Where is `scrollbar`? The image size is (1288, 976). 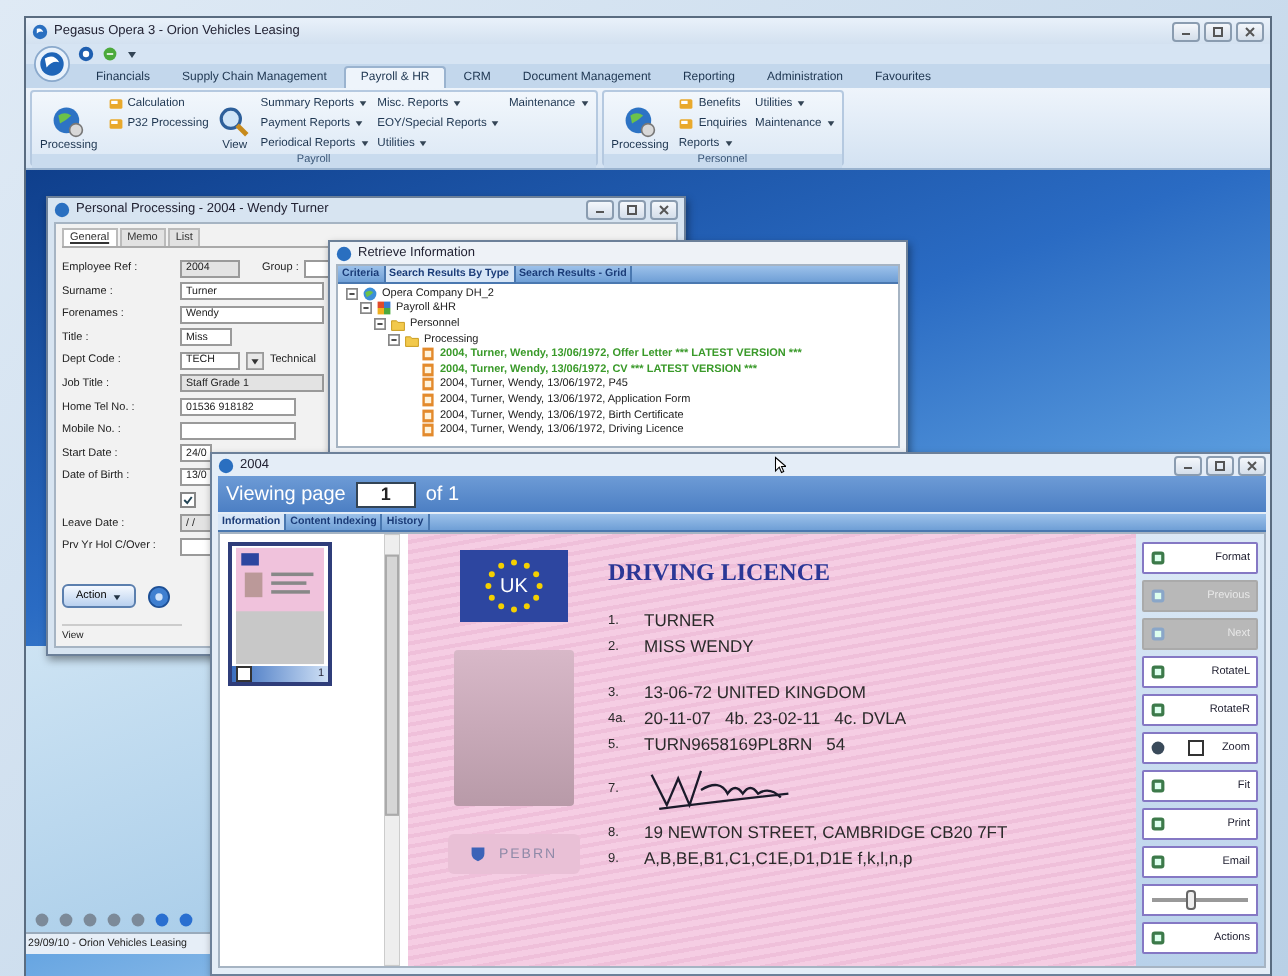
scrollbar is located at coordinates (392, 750).